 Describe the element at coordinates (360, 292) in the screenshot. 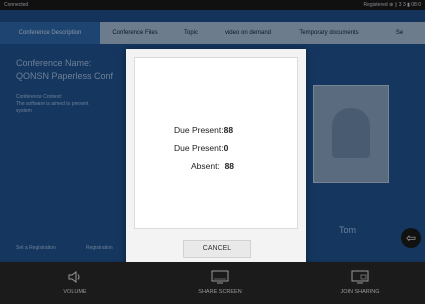

I see `join-sharing-label: JOIN SHARING` at that location.